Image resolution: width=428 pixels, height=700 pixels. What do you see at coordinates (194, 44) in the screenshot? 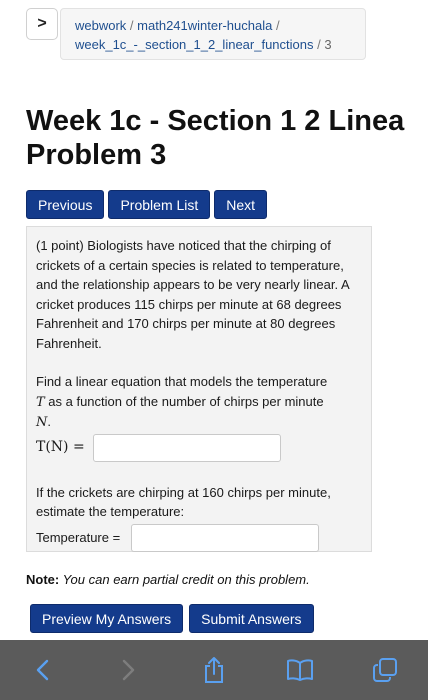
I see `breadcrumb-link-set: week_1c_-_section_1_2_linear_functions` at bounding box center [194, 44].